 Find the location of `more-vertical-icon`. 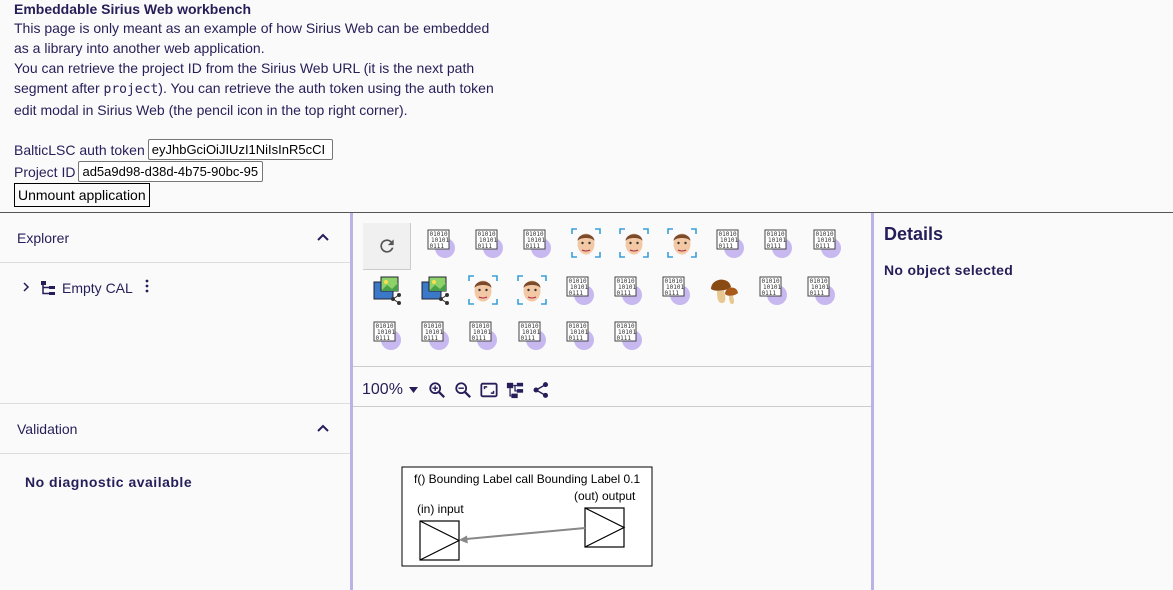

more-vertical-icon is located at coordinates (147, 287).